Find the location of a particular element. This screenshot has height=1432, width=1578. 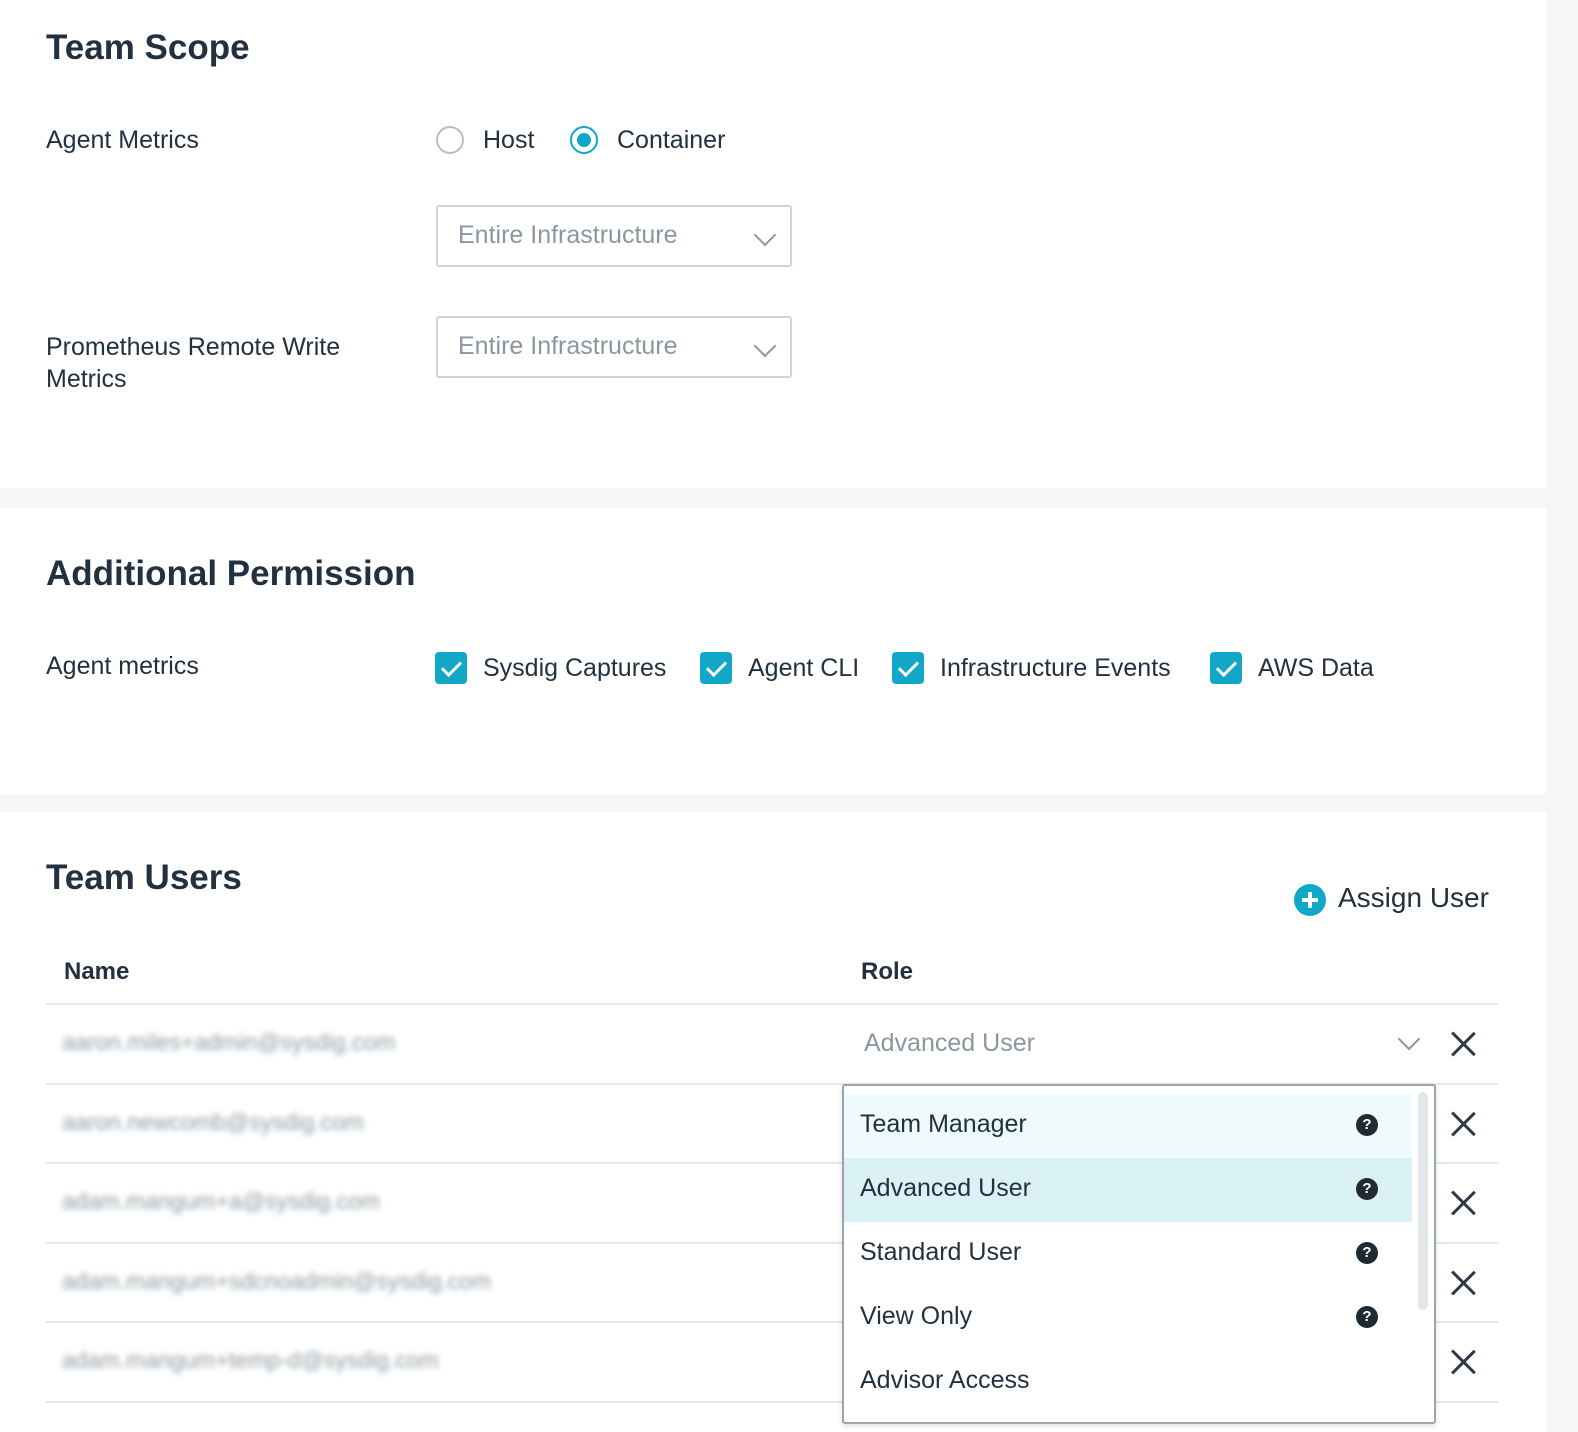

prometheus-scope-value: Entire Infrastructure is located at coordinates (568, 346).